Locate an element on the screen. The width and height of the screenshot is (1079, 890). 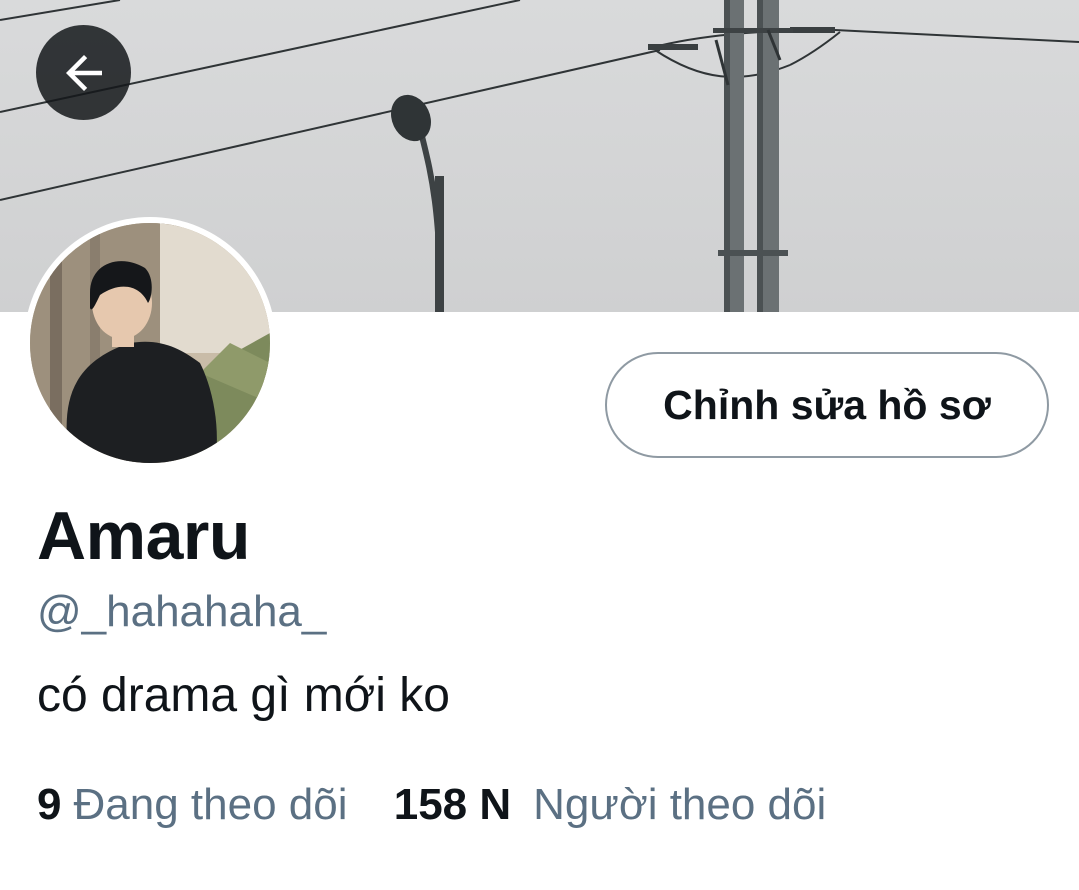
followers-link: 158 N Người theo dõi is located at coordinates (610, 805).